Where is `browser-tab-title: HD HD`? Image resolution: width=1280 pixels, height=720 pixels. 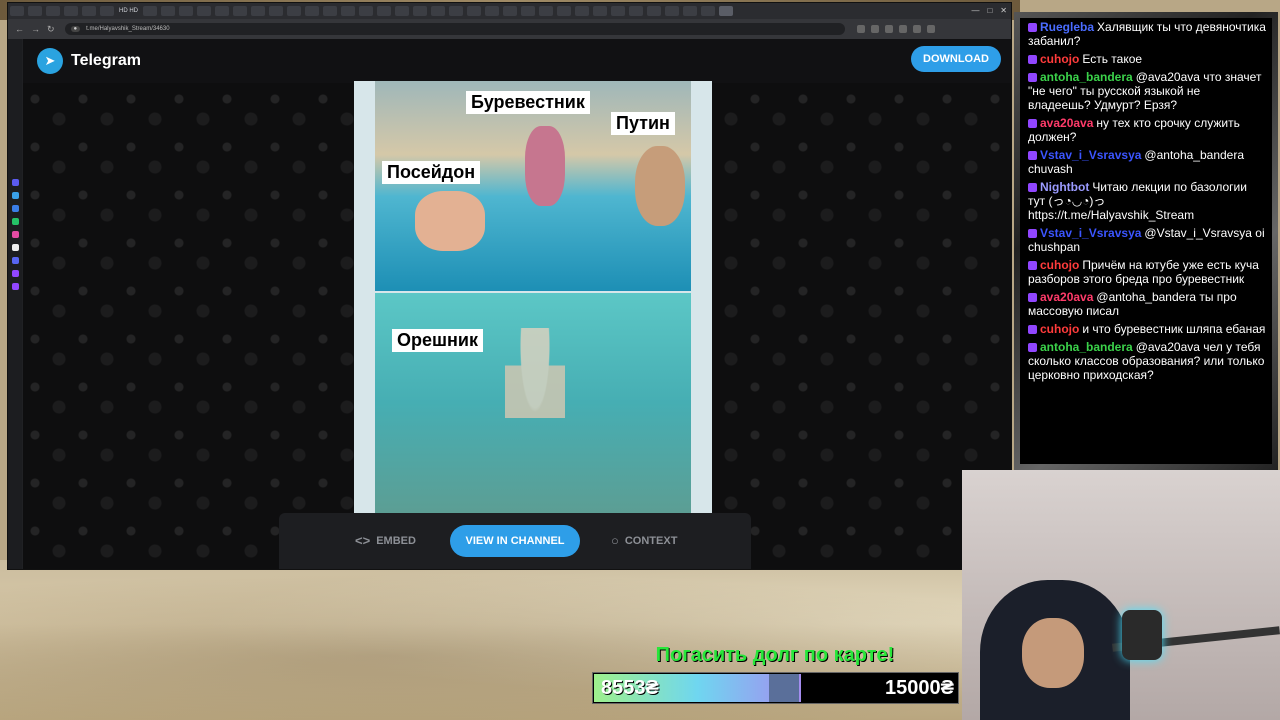
browser-tab-title: HD HD is located at coordinates (128, 11).